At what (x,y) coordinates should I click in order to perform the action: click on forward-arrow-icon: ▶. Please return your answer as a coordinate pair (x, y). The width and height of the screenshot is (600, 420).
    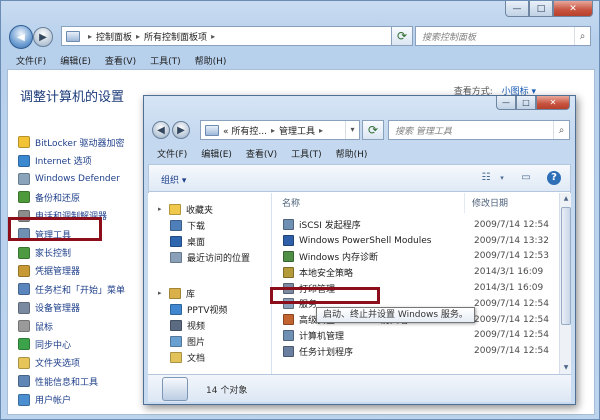
    Looking at the image, I should click on (181, 130).